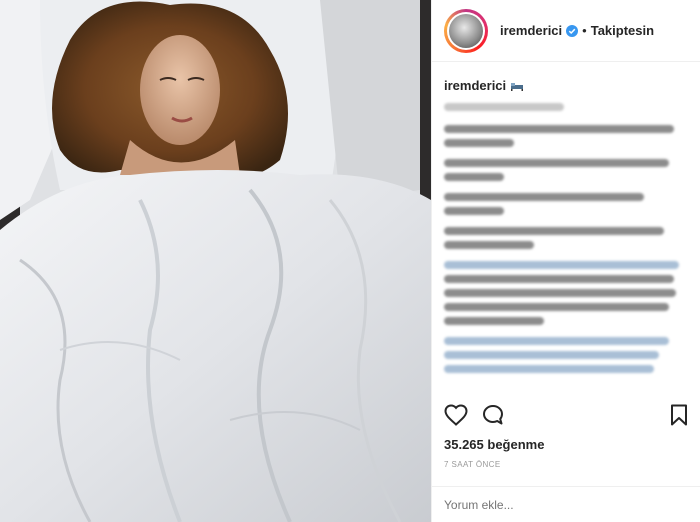 This screenshot has width=700, height=522. Describe the element at coordinates (475, 85) in the screenshot. I see `caption-author: iremderici` at that location.